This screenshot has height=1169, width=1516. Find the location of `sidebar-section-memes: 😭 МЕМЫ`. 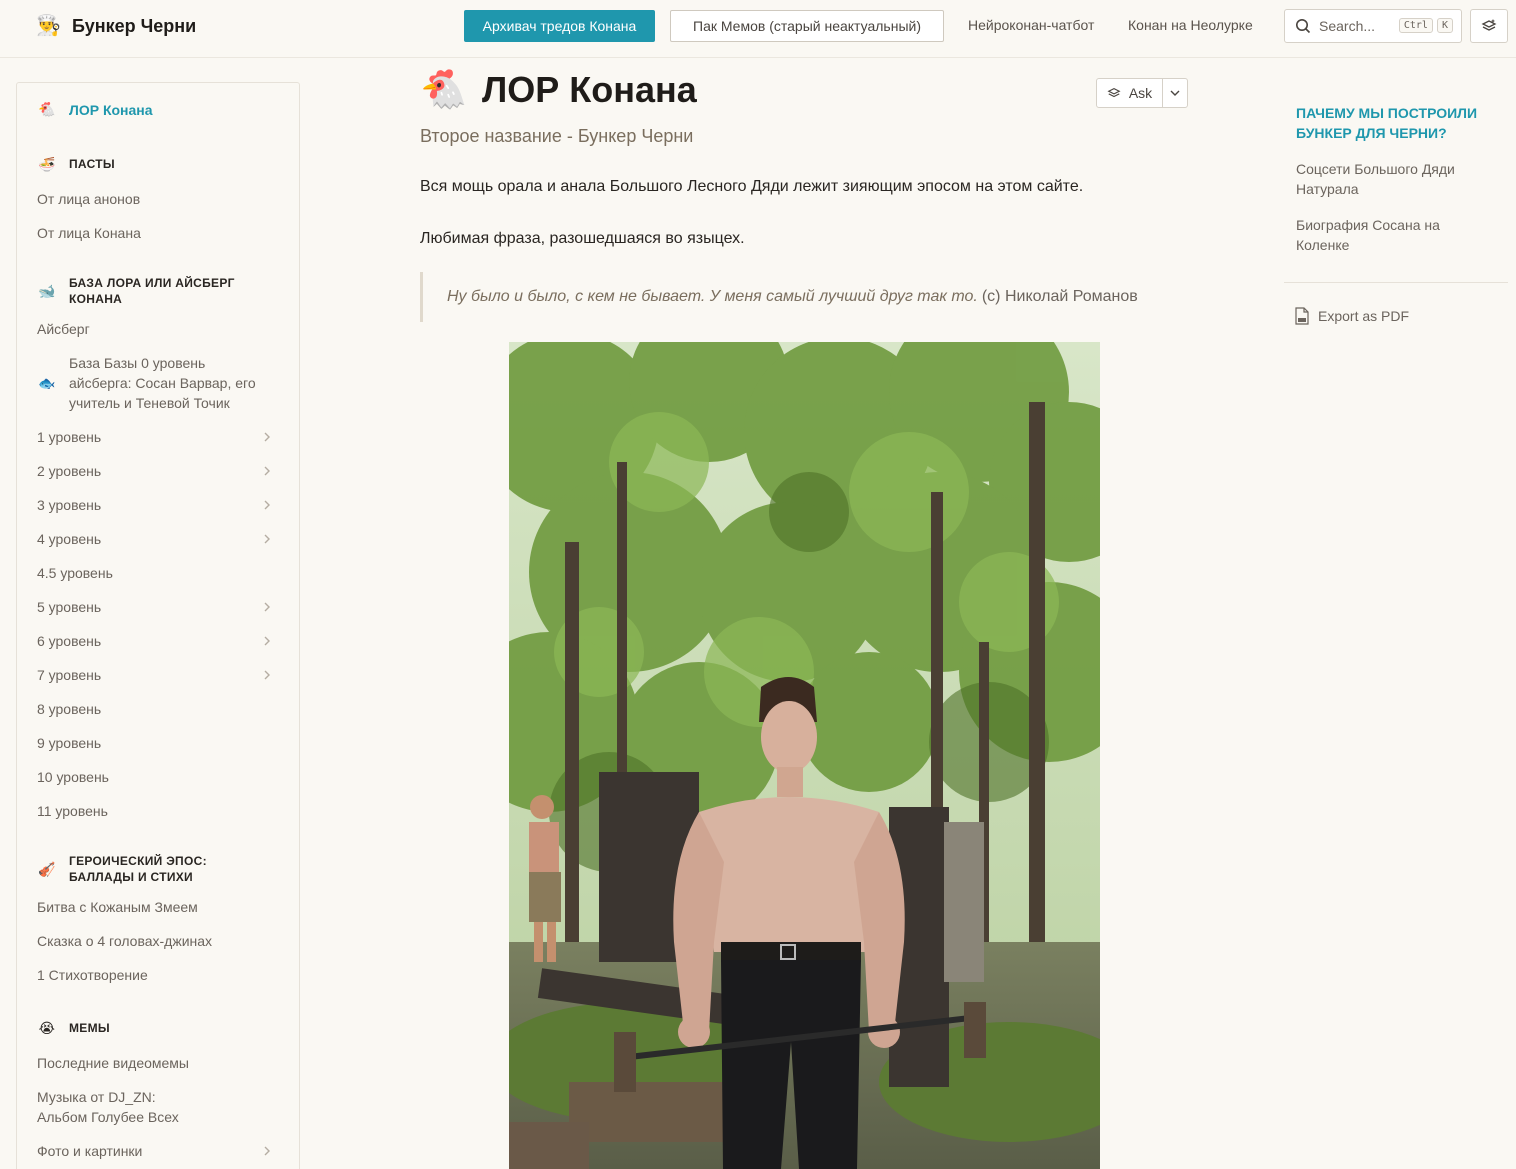

sidebar-section-memes: 😭 МЕМЫ is located at coordinates (73, 1028).